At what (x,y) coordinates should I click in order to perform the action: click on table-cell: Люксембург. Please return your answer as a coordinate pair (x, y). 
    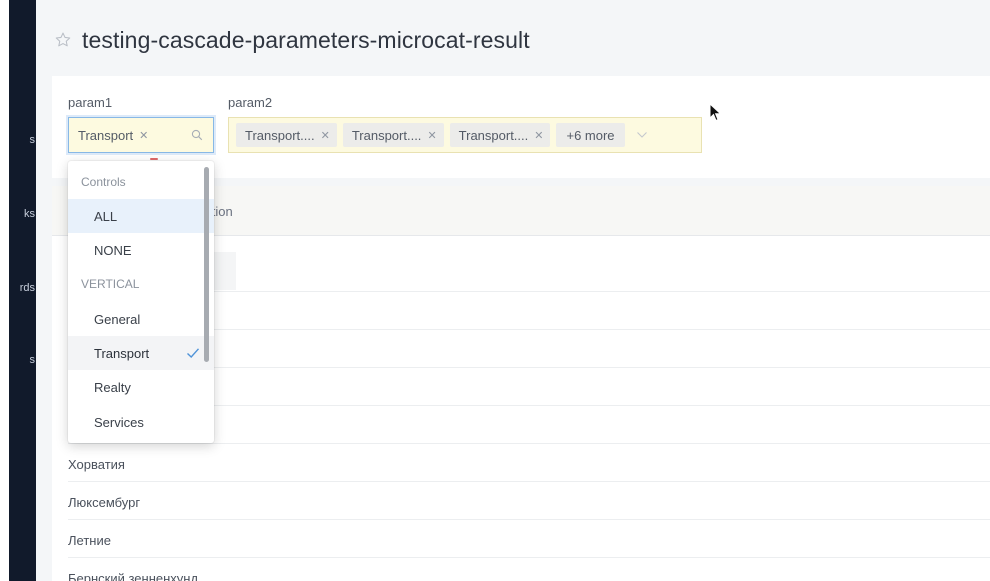
    Looking at the image, I should click on (104, 502).